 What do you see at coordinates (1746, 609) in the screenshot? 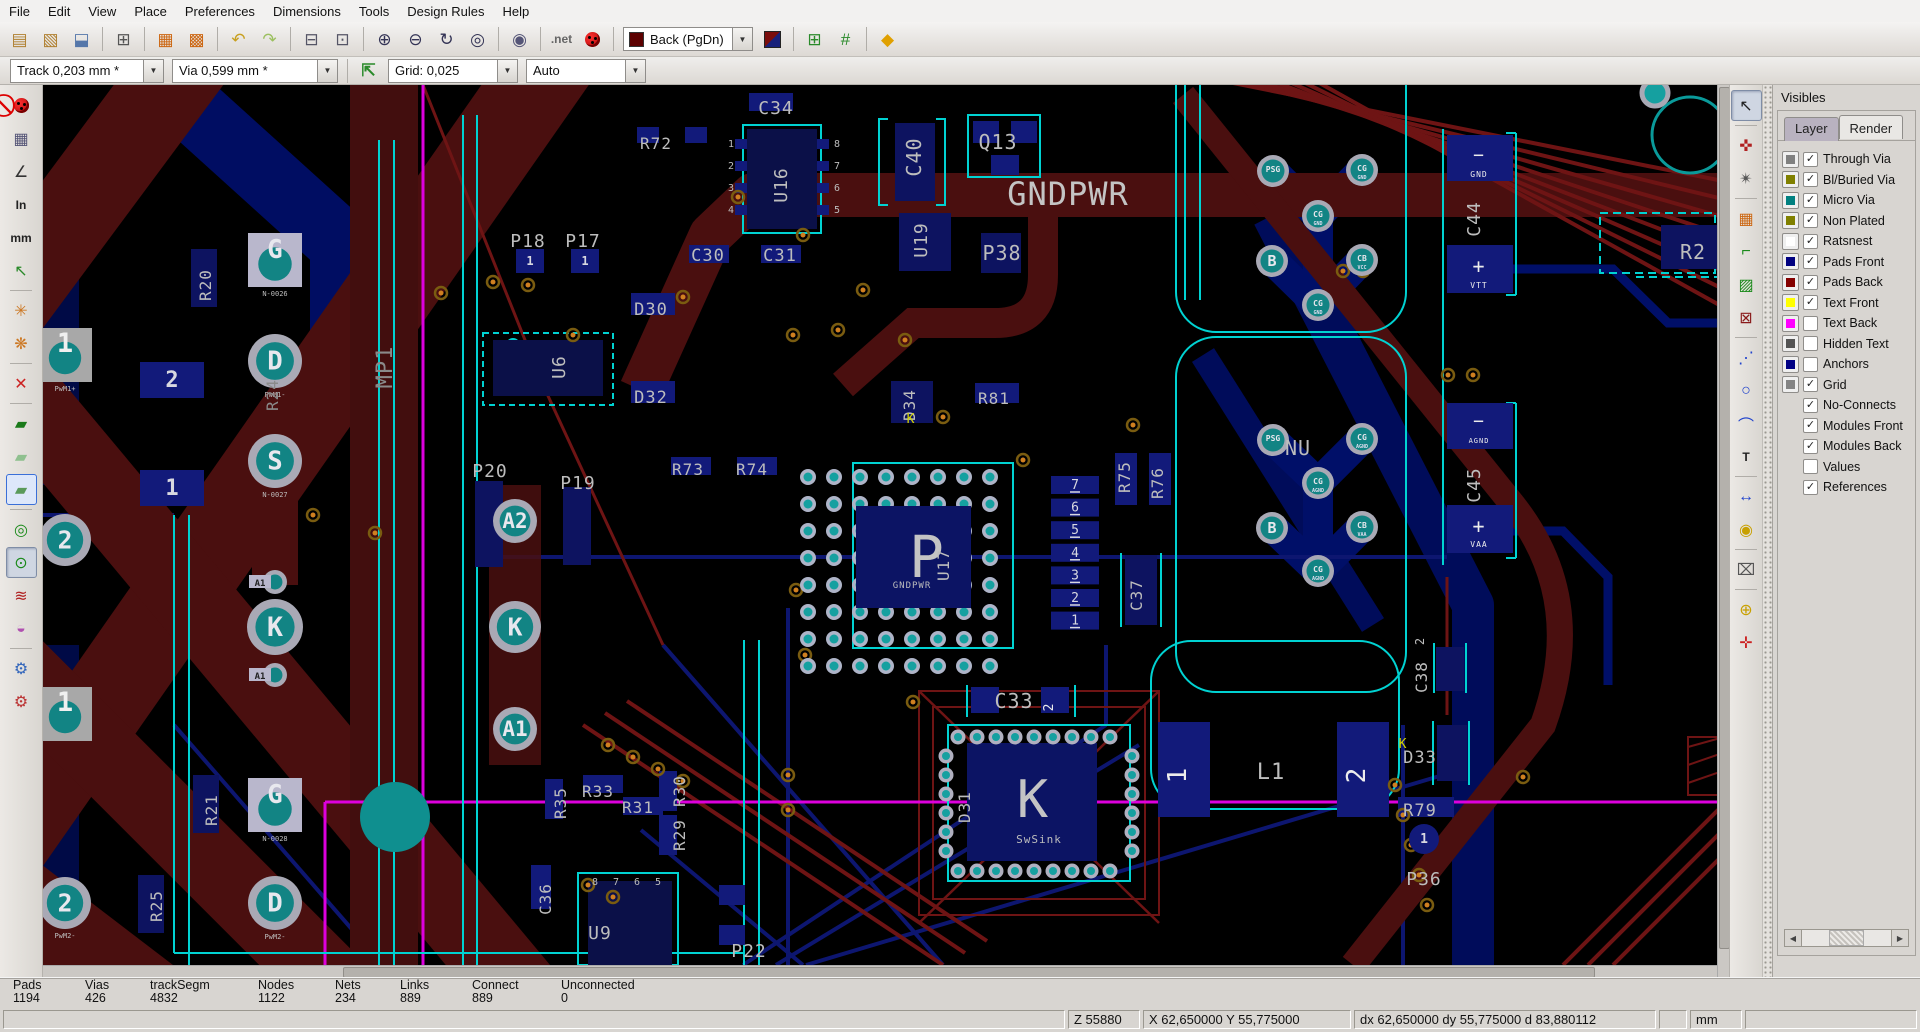
I see `place-offset-tool: ⊕` at bounding box center [1746, 609].